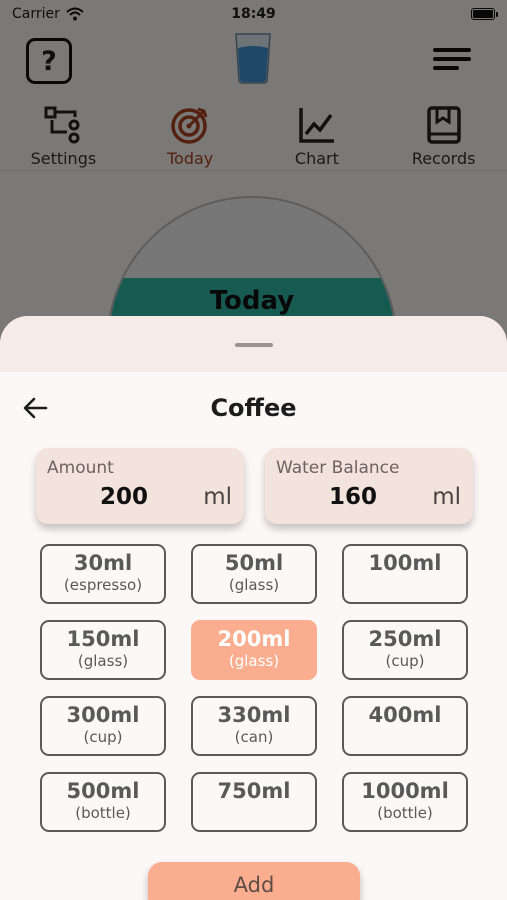  I want to click on water-balance-unit: ml, so click(446, 497).